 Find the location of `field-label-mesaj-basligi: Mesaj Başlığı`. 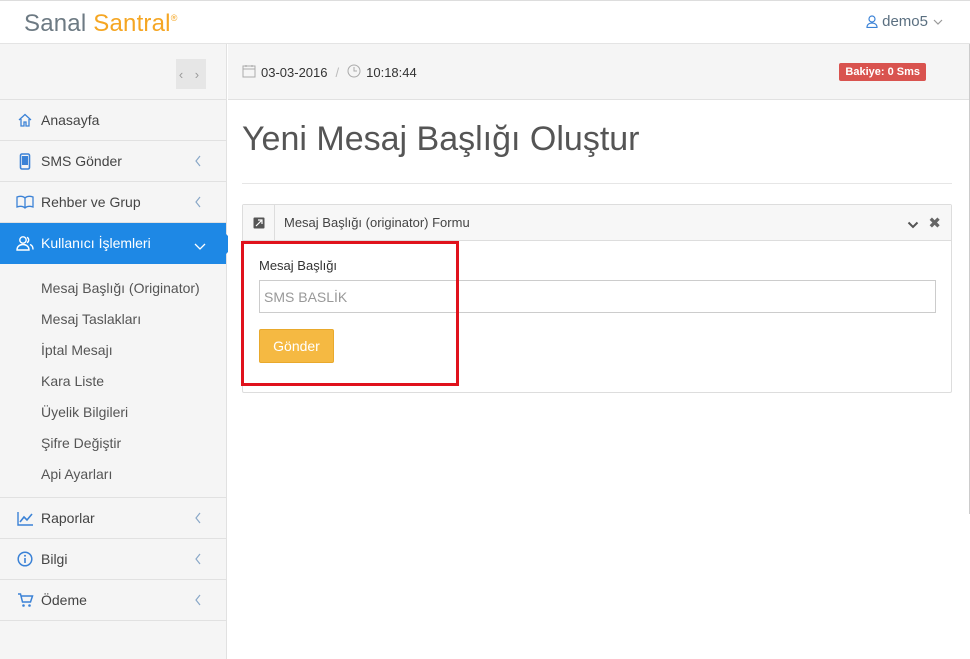

field-label-mesaj-basligi: Mesaj Başlığı is located at coordinates (298, 265).